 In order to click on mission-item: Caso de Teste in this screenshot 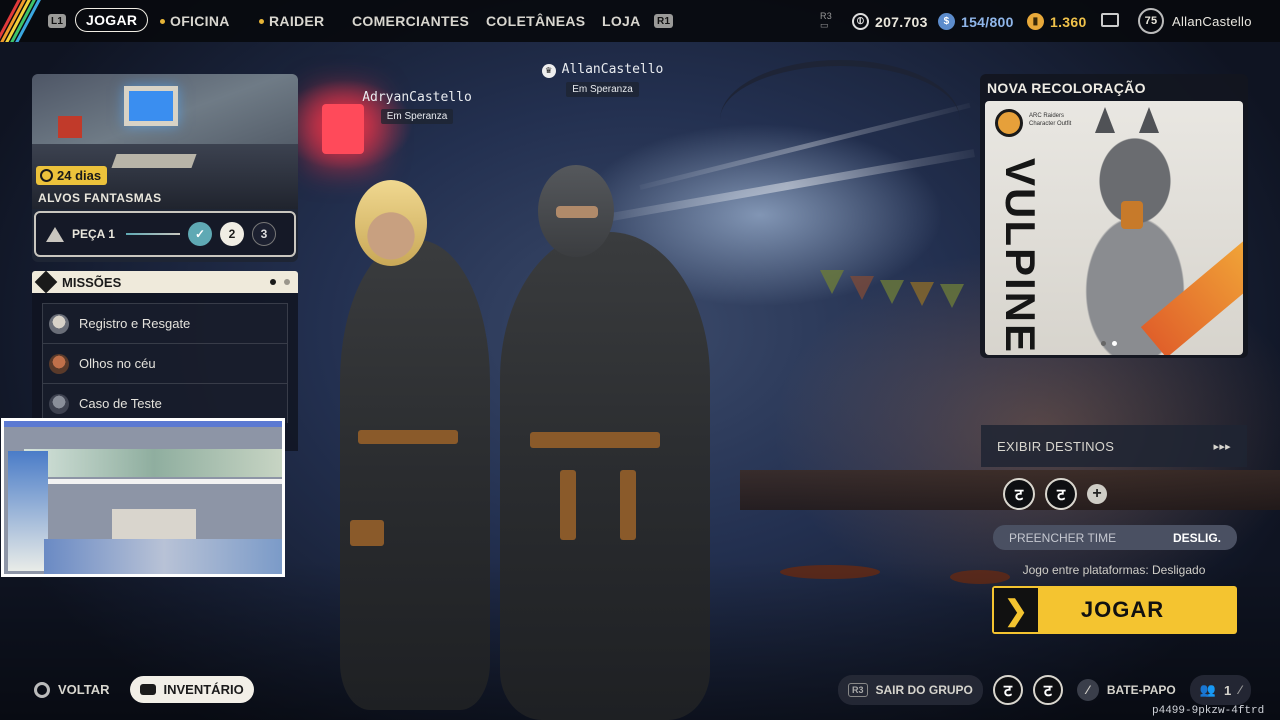, I will do `click(165, 403)`.